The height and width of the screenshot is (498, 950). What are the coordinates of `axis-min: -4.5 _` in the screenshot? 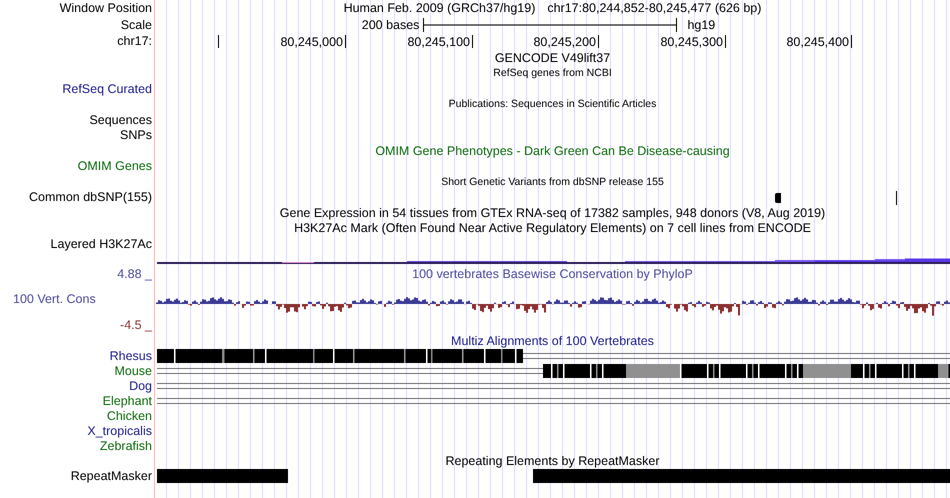 It's located at (137, 325).